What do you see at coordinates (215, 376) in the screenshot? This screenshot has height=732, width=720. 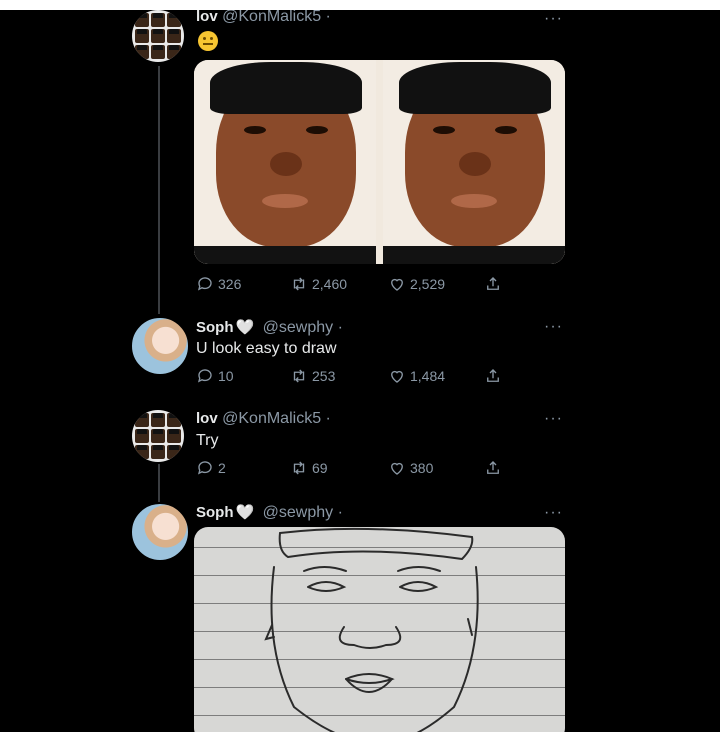 I see `reply-button: 10` at bounding box center [215, 376].